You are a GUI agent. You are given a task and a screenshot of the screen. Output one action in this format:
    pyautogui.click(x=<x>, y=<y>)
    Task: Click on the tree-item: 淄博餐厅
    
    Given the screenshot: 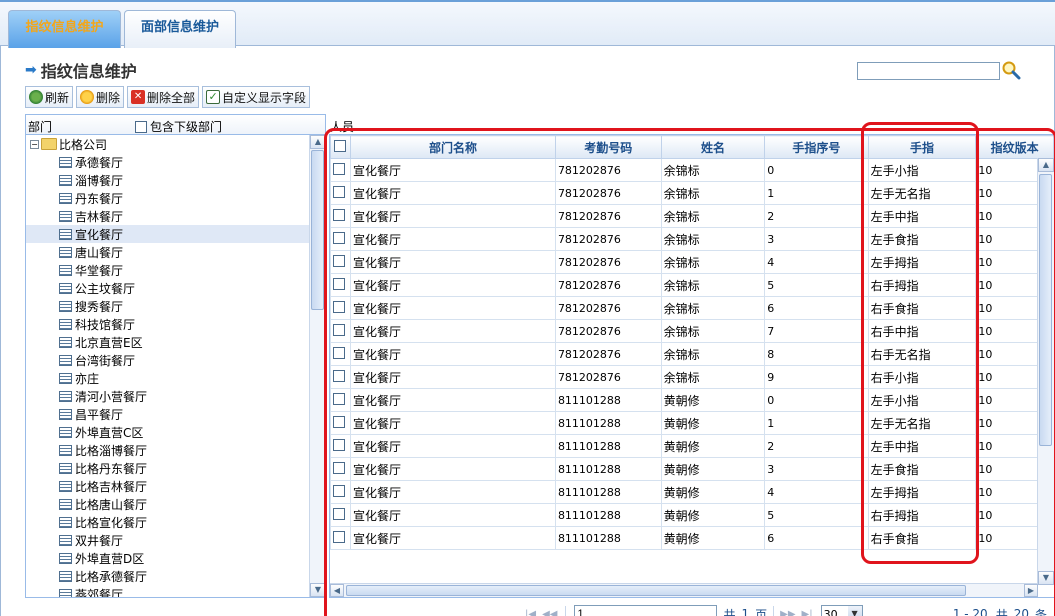 What is the action you would take?
    pyautogui.click(x=168, y=180)
    